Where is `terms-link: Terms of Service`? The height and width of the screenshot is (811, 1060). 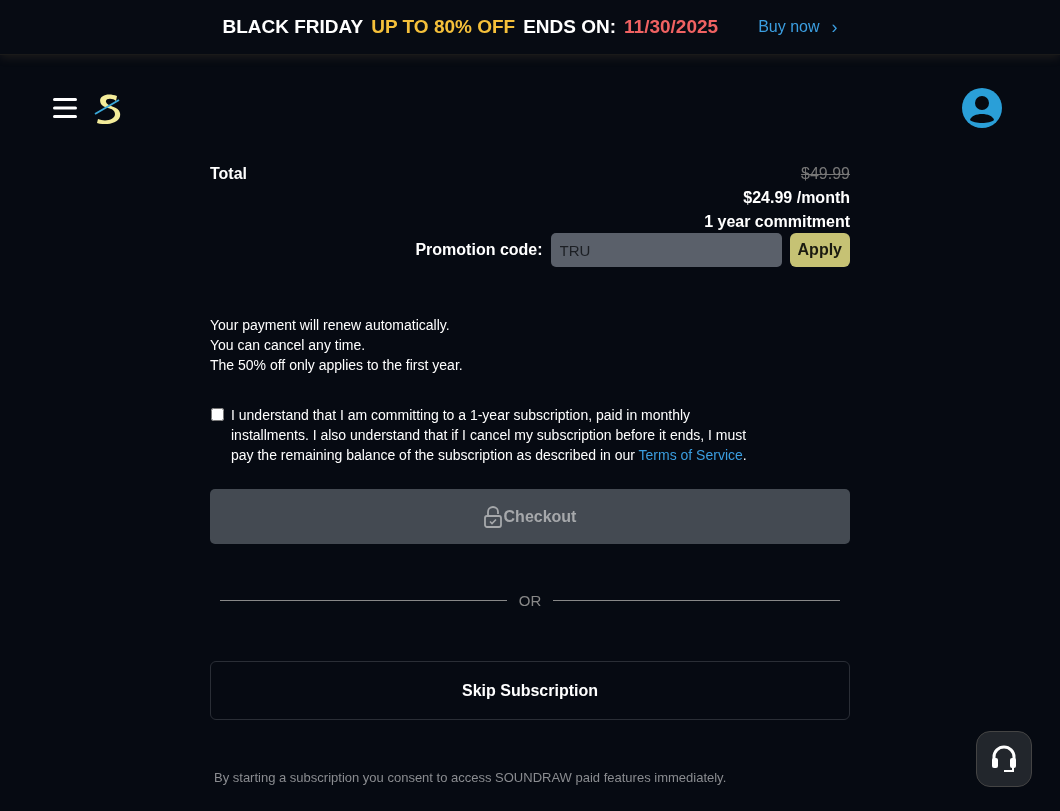 terms-link: Terms of Service is located at coordinates (690, 455).